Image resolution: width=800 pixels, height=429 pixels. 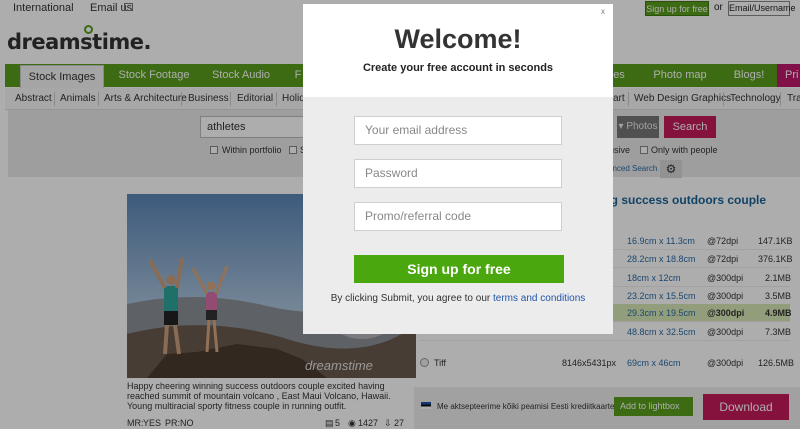 I want to click on terms-prefix: By clicking Submit, you agree to our, so click(x=412, y=298).